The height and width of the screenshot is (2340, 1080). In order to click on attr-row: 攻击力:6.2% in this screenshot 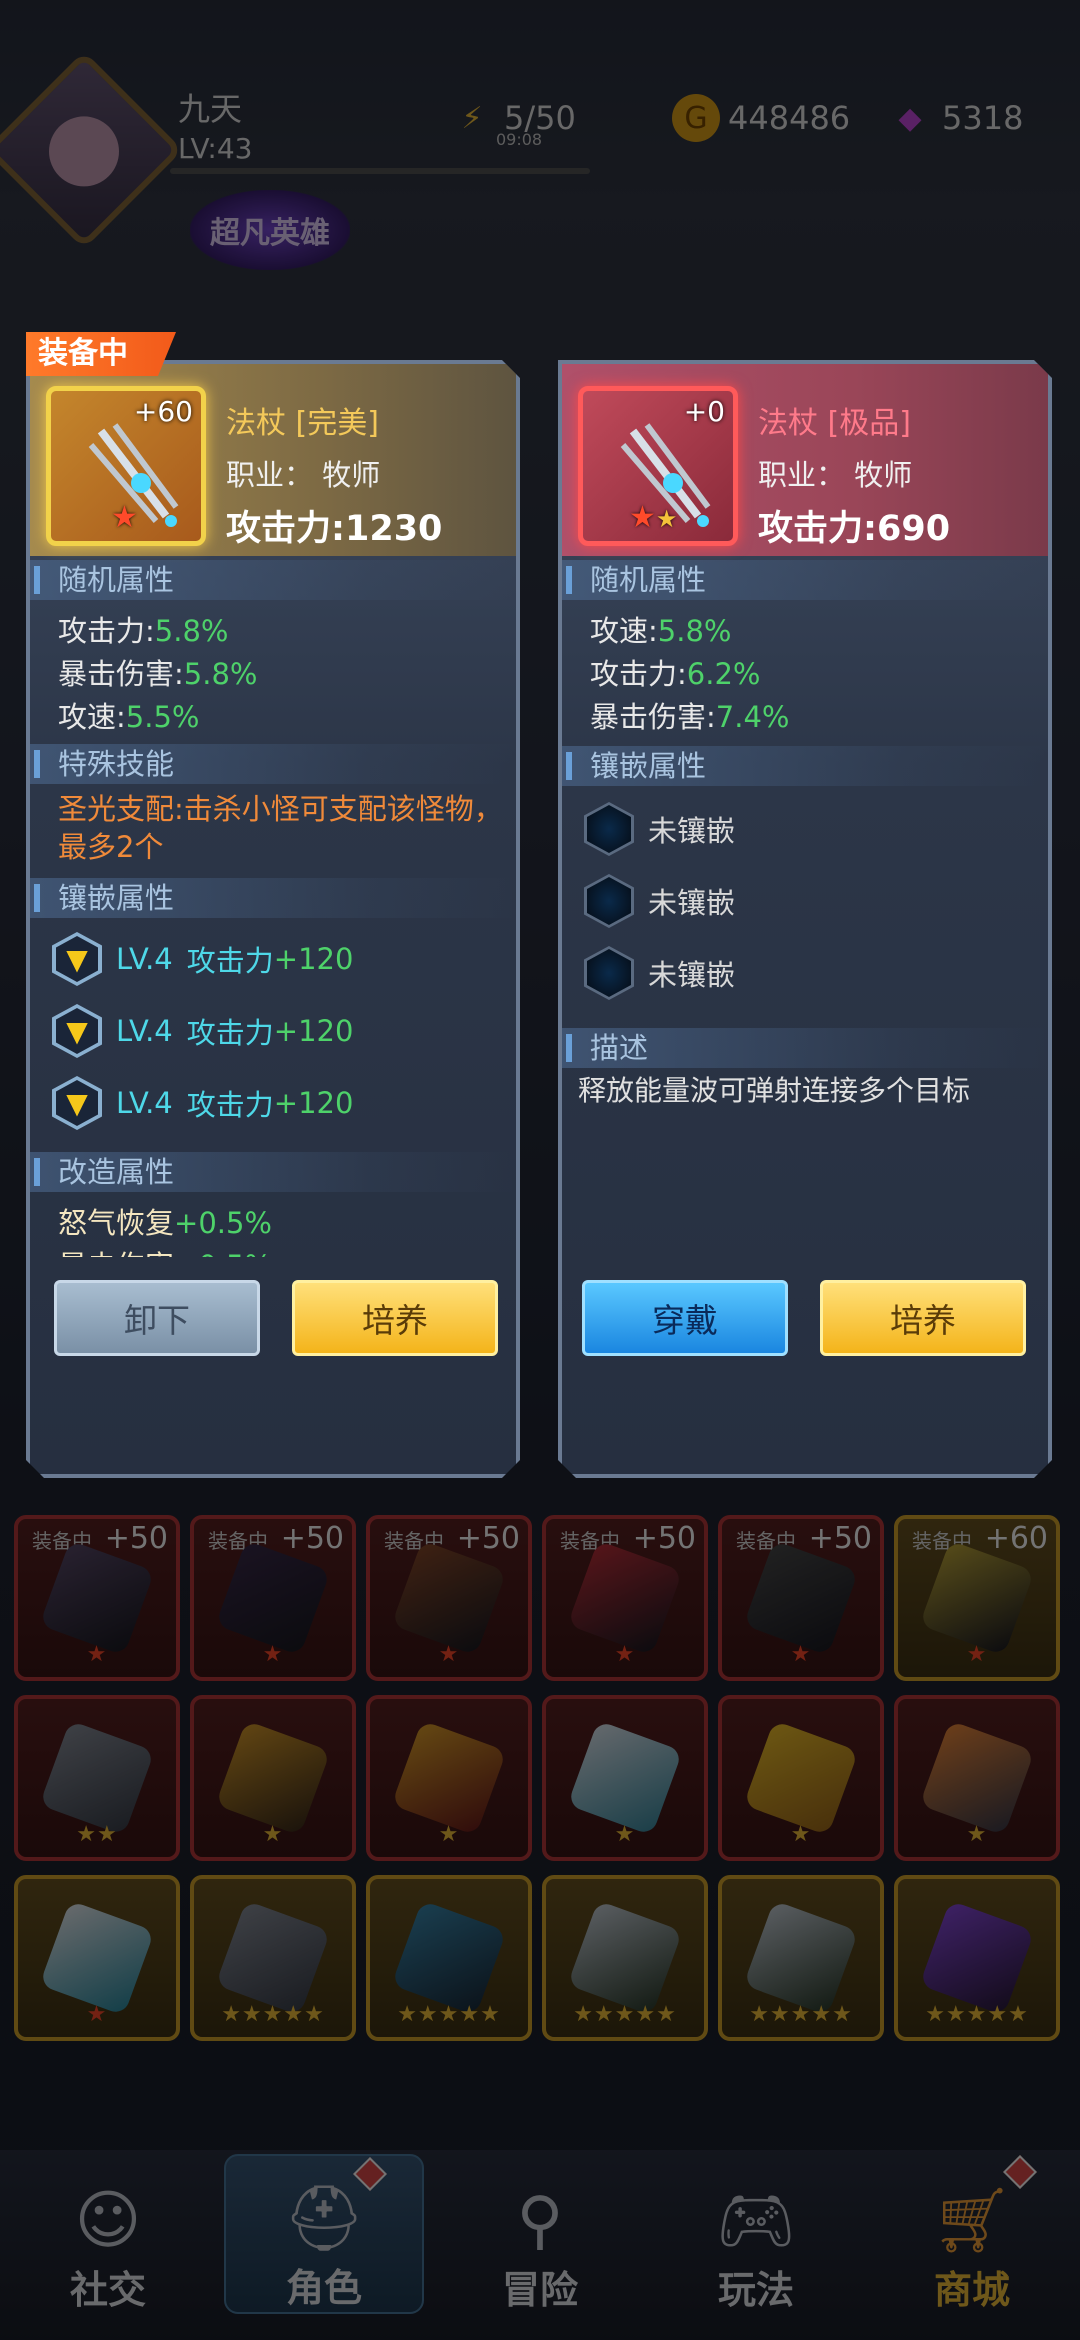, I will do `click(675, 672)`.